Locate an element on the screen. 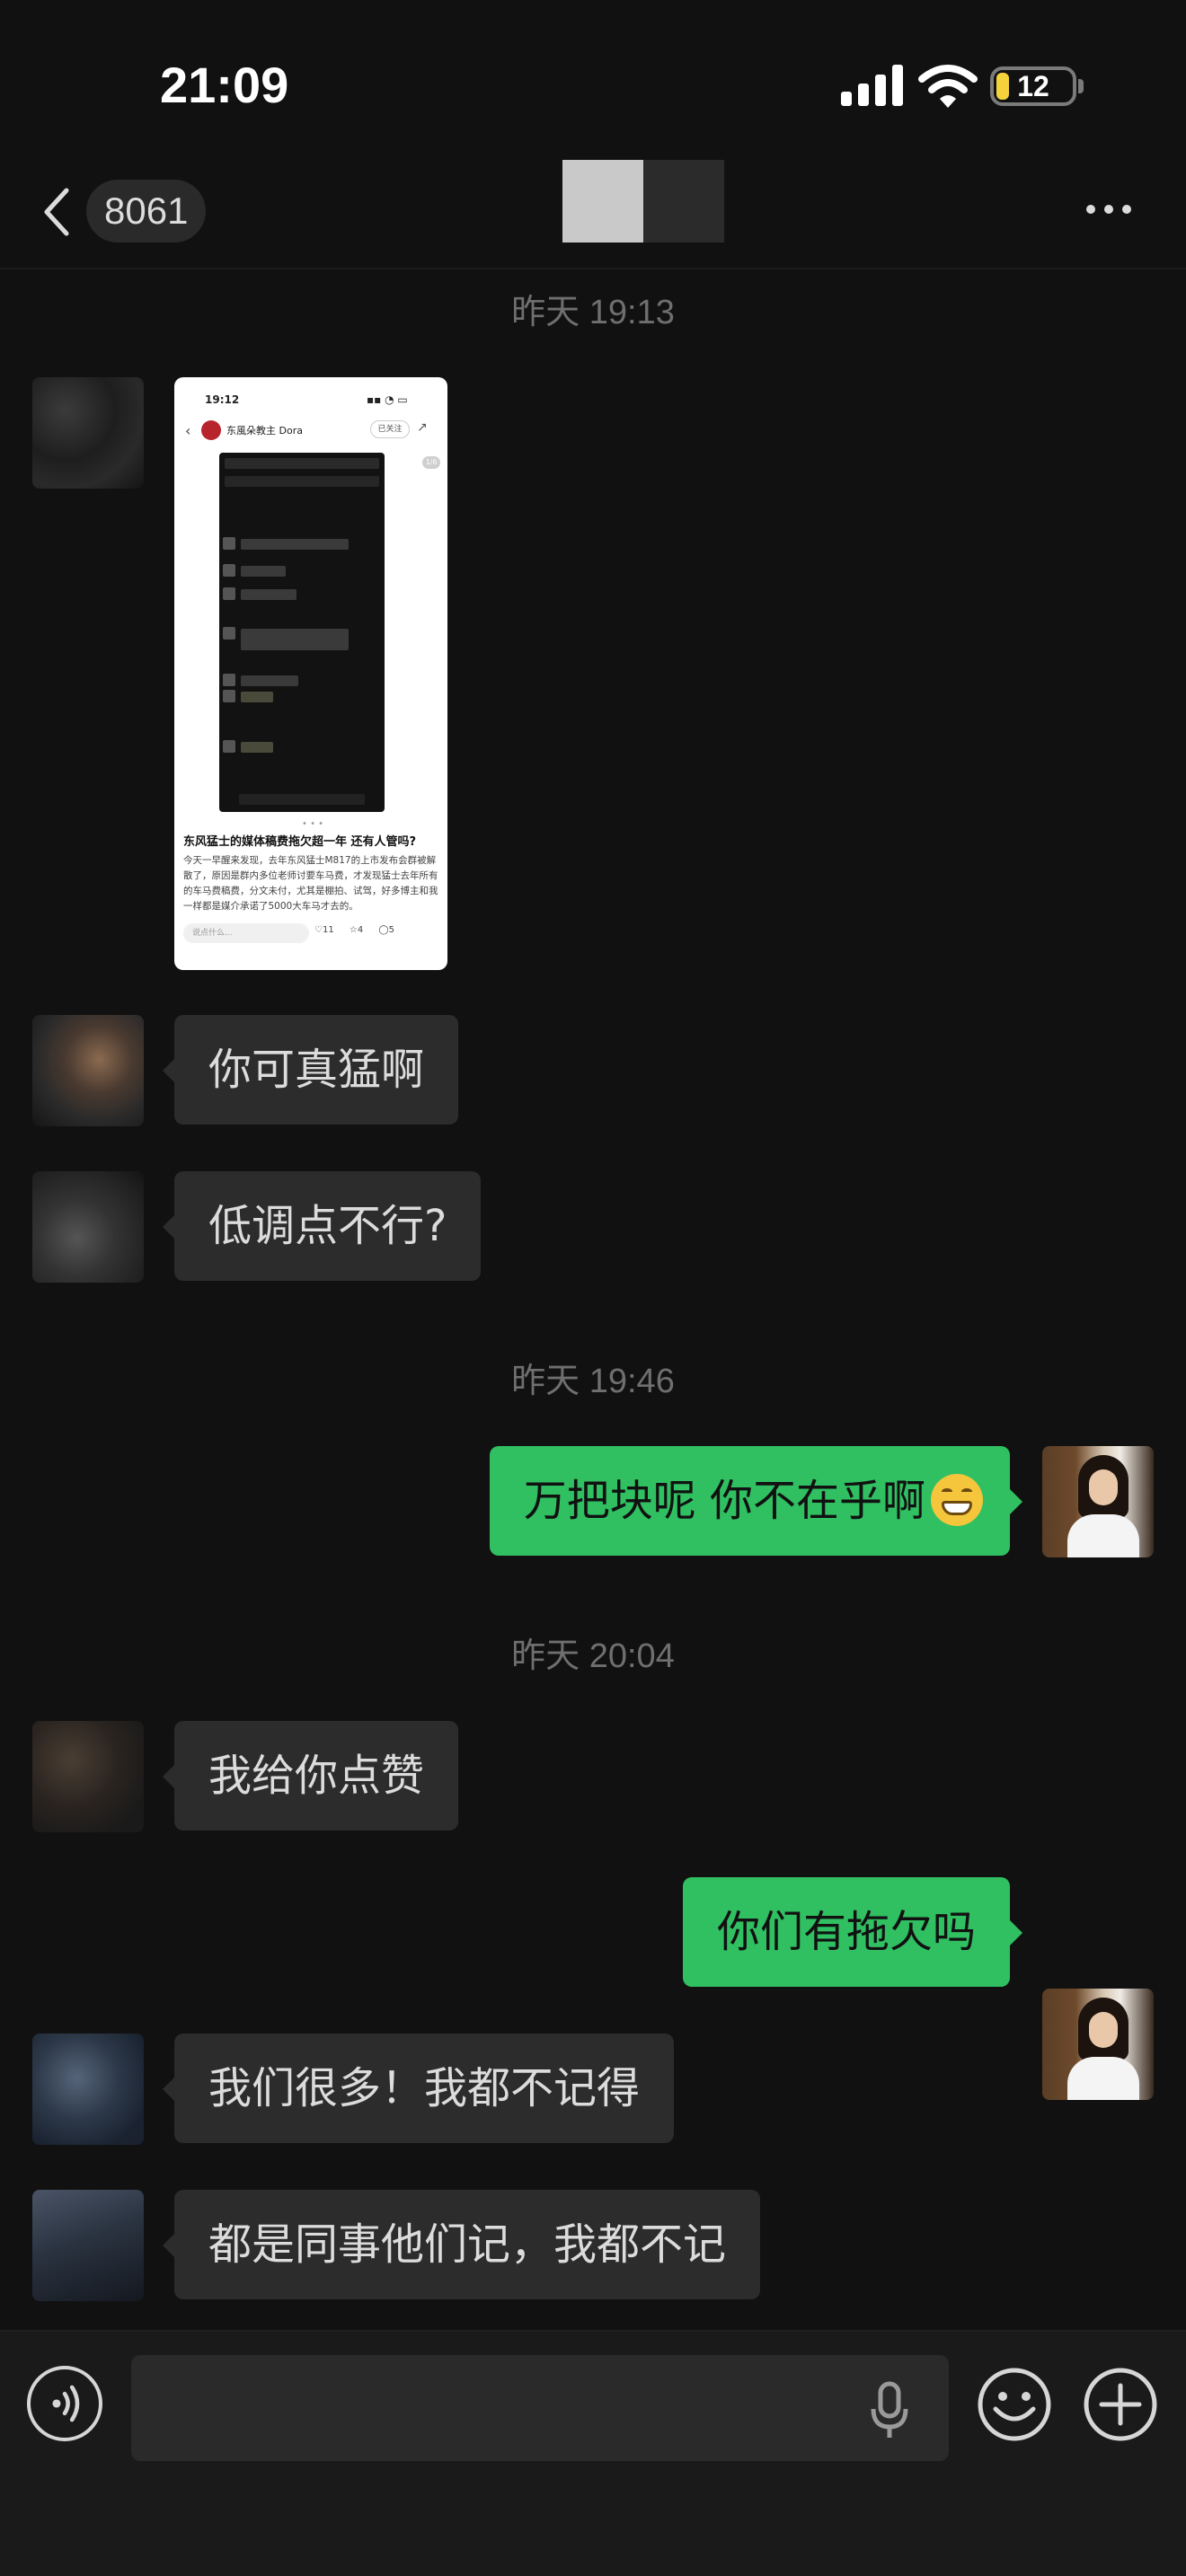 This screenshot has height=2576, width=1186. screenshot-inner-chat is located at coordinates (302, 632).